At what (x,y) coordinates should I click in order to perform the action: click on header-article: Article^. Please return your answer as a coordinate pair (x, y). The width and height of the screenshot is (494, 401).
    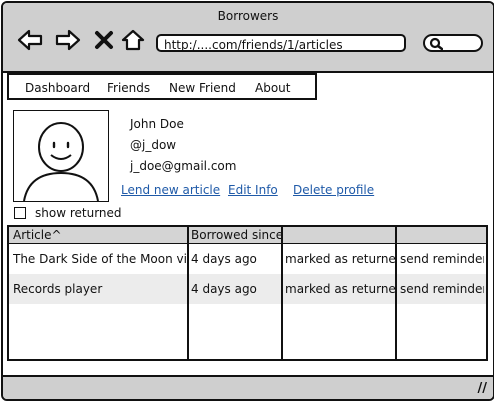
    Looking at the image, I should click on (99, 235).